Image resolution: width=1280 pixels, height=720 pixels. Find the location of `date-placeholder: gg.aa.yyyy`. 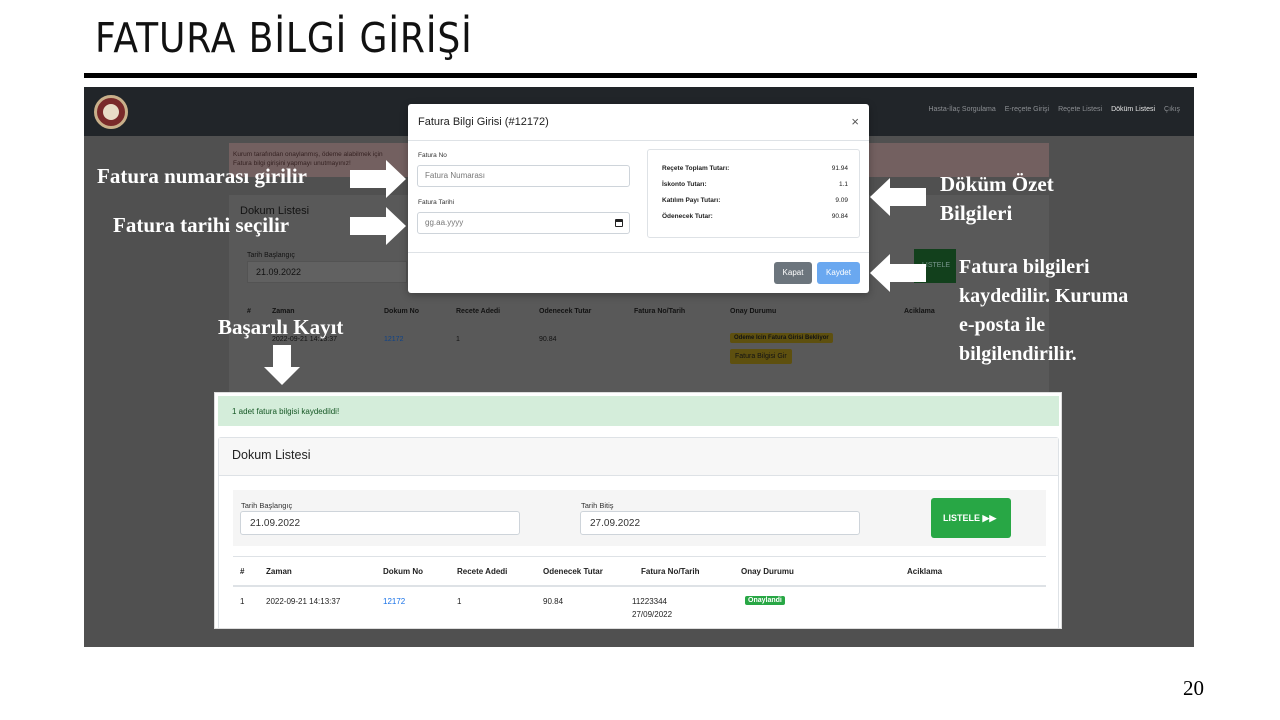

date-placeholder: gg.aa.yyyy is located at coordinates (444, 222).